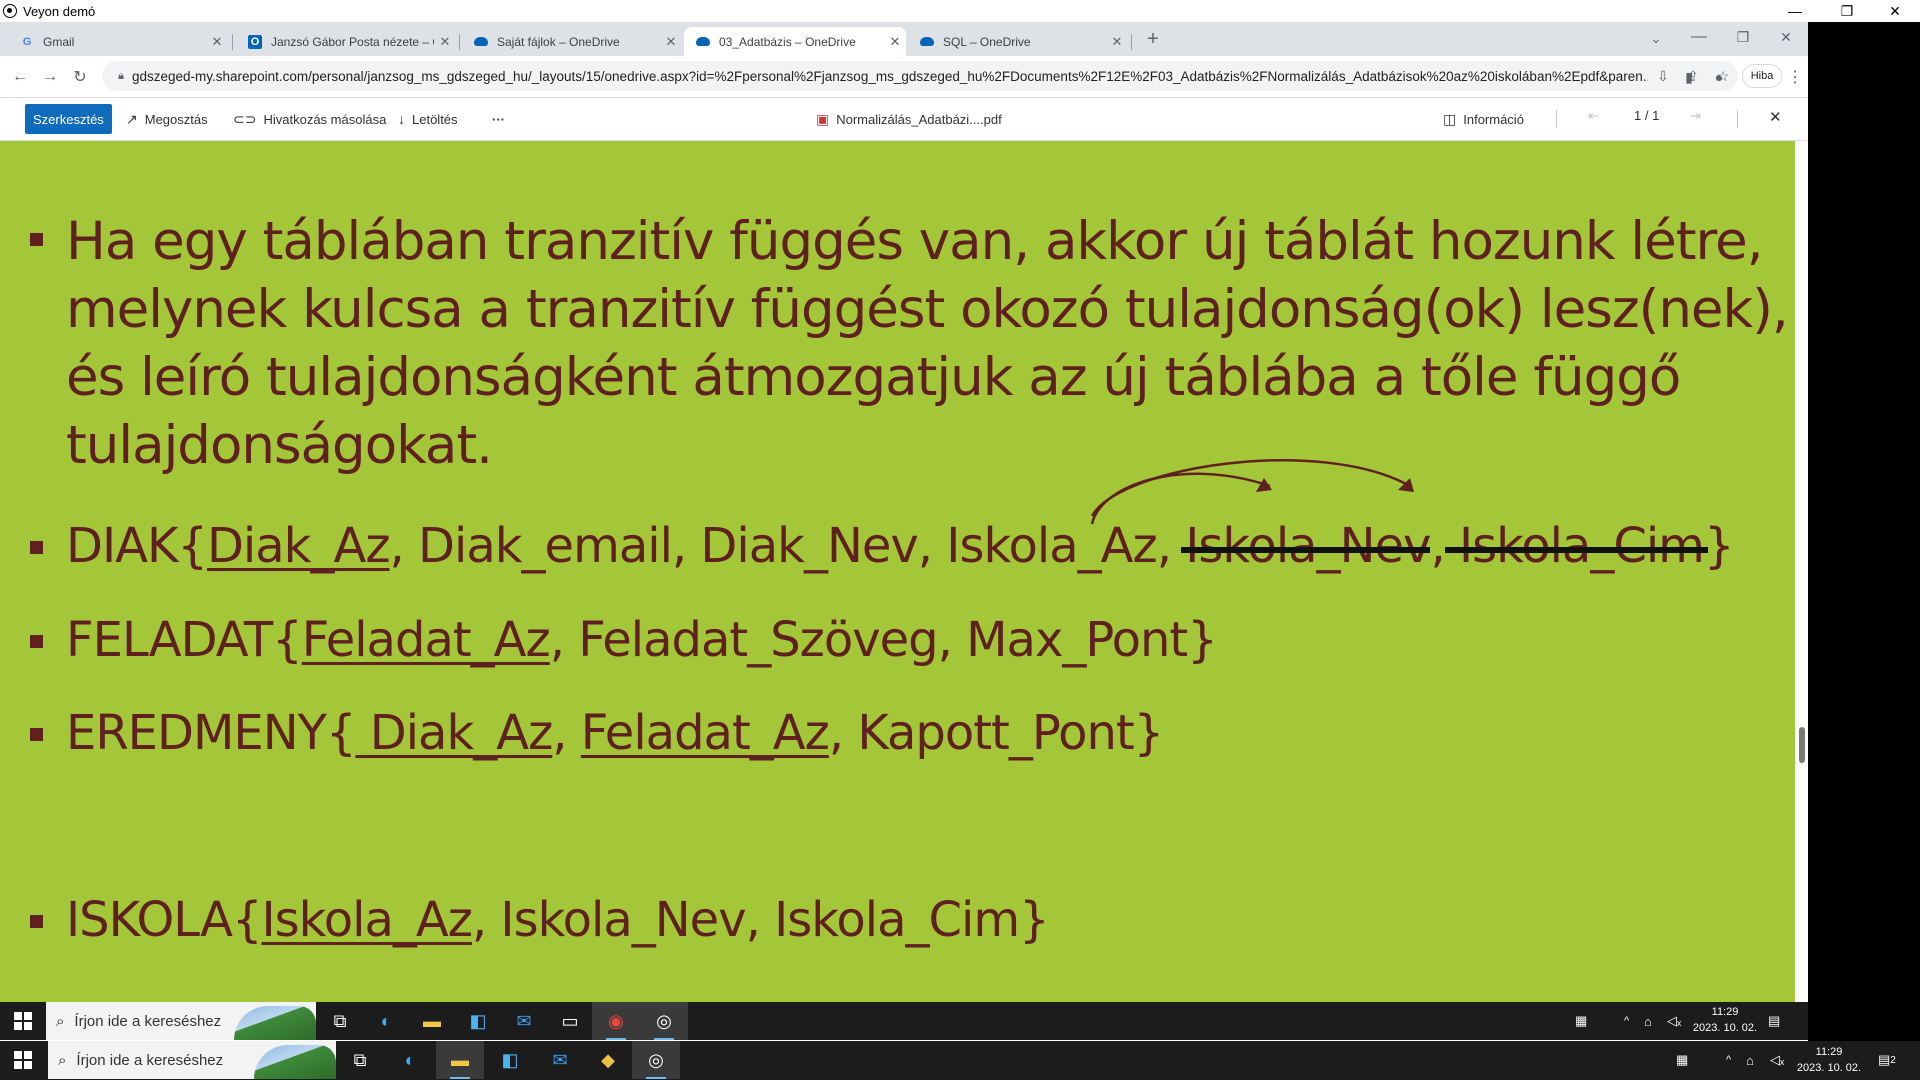 The height and width of the screenshot is (1080, 1920). What do you see at coordinates (1762, 76) in the screenshot?
I see `profile-error-button: Hiba` at bounding box center [1762, 76].